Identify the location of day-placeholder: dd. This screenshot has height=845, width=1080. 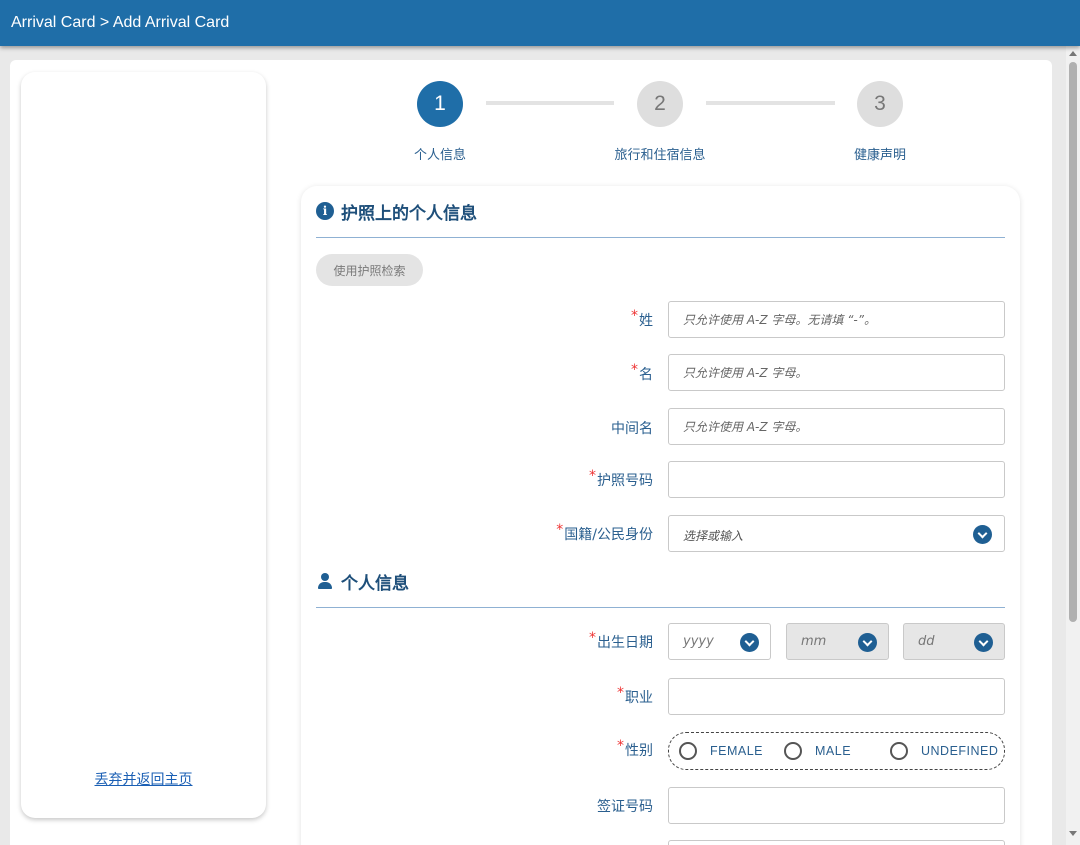
(926, 641).